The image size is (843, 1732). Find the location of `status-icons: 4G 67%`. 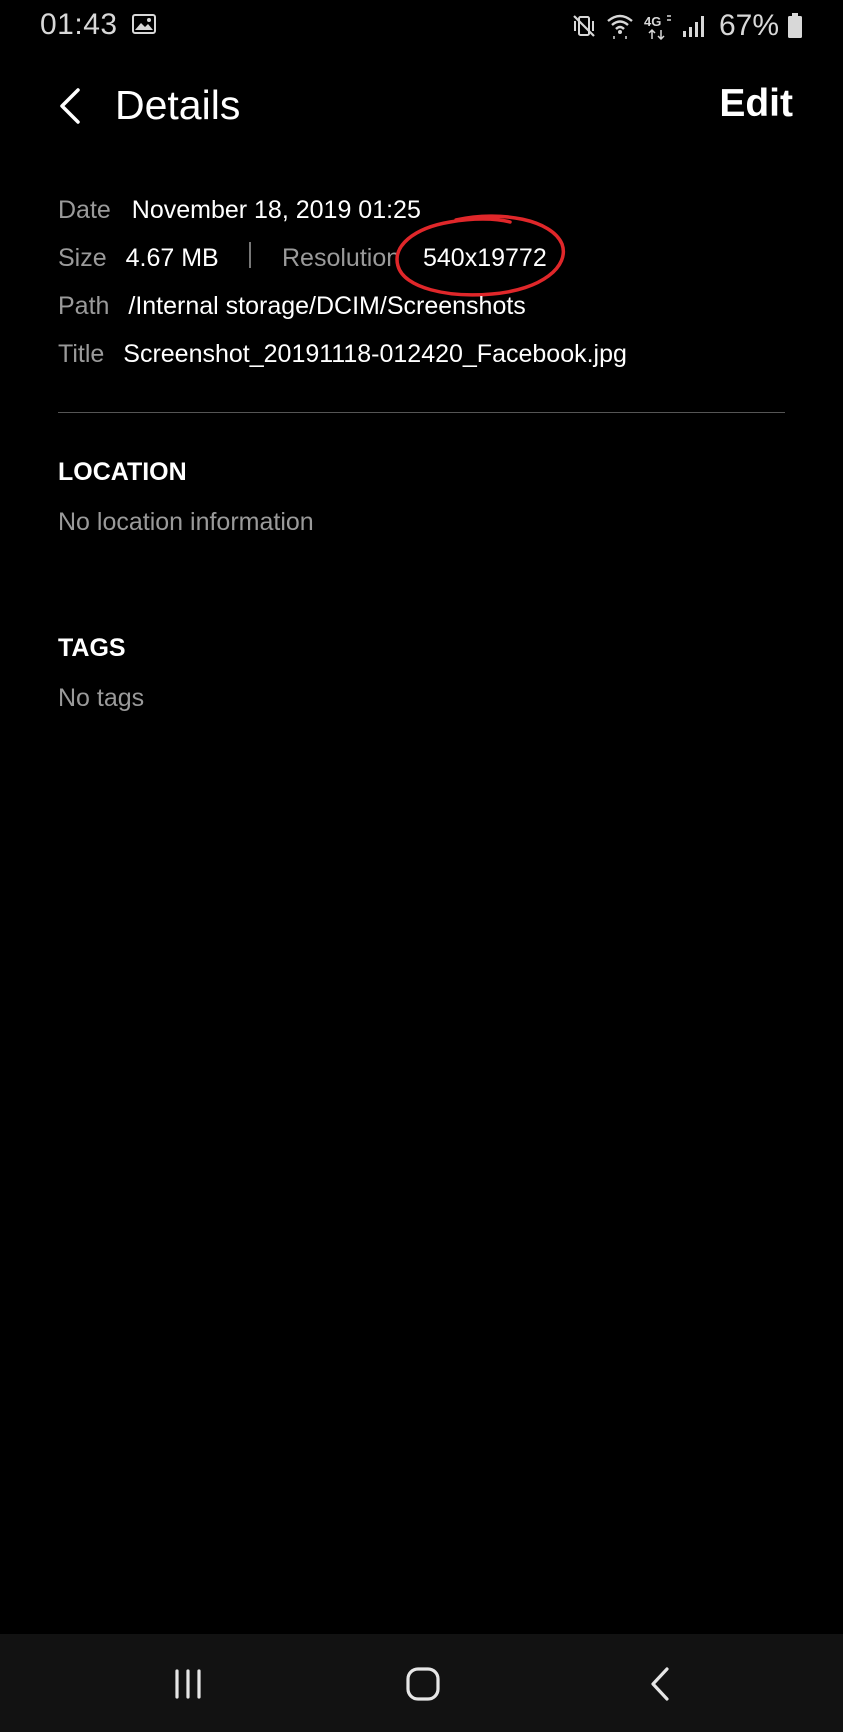

status-icons: 4G 67% is located at coordinates (687, 25).